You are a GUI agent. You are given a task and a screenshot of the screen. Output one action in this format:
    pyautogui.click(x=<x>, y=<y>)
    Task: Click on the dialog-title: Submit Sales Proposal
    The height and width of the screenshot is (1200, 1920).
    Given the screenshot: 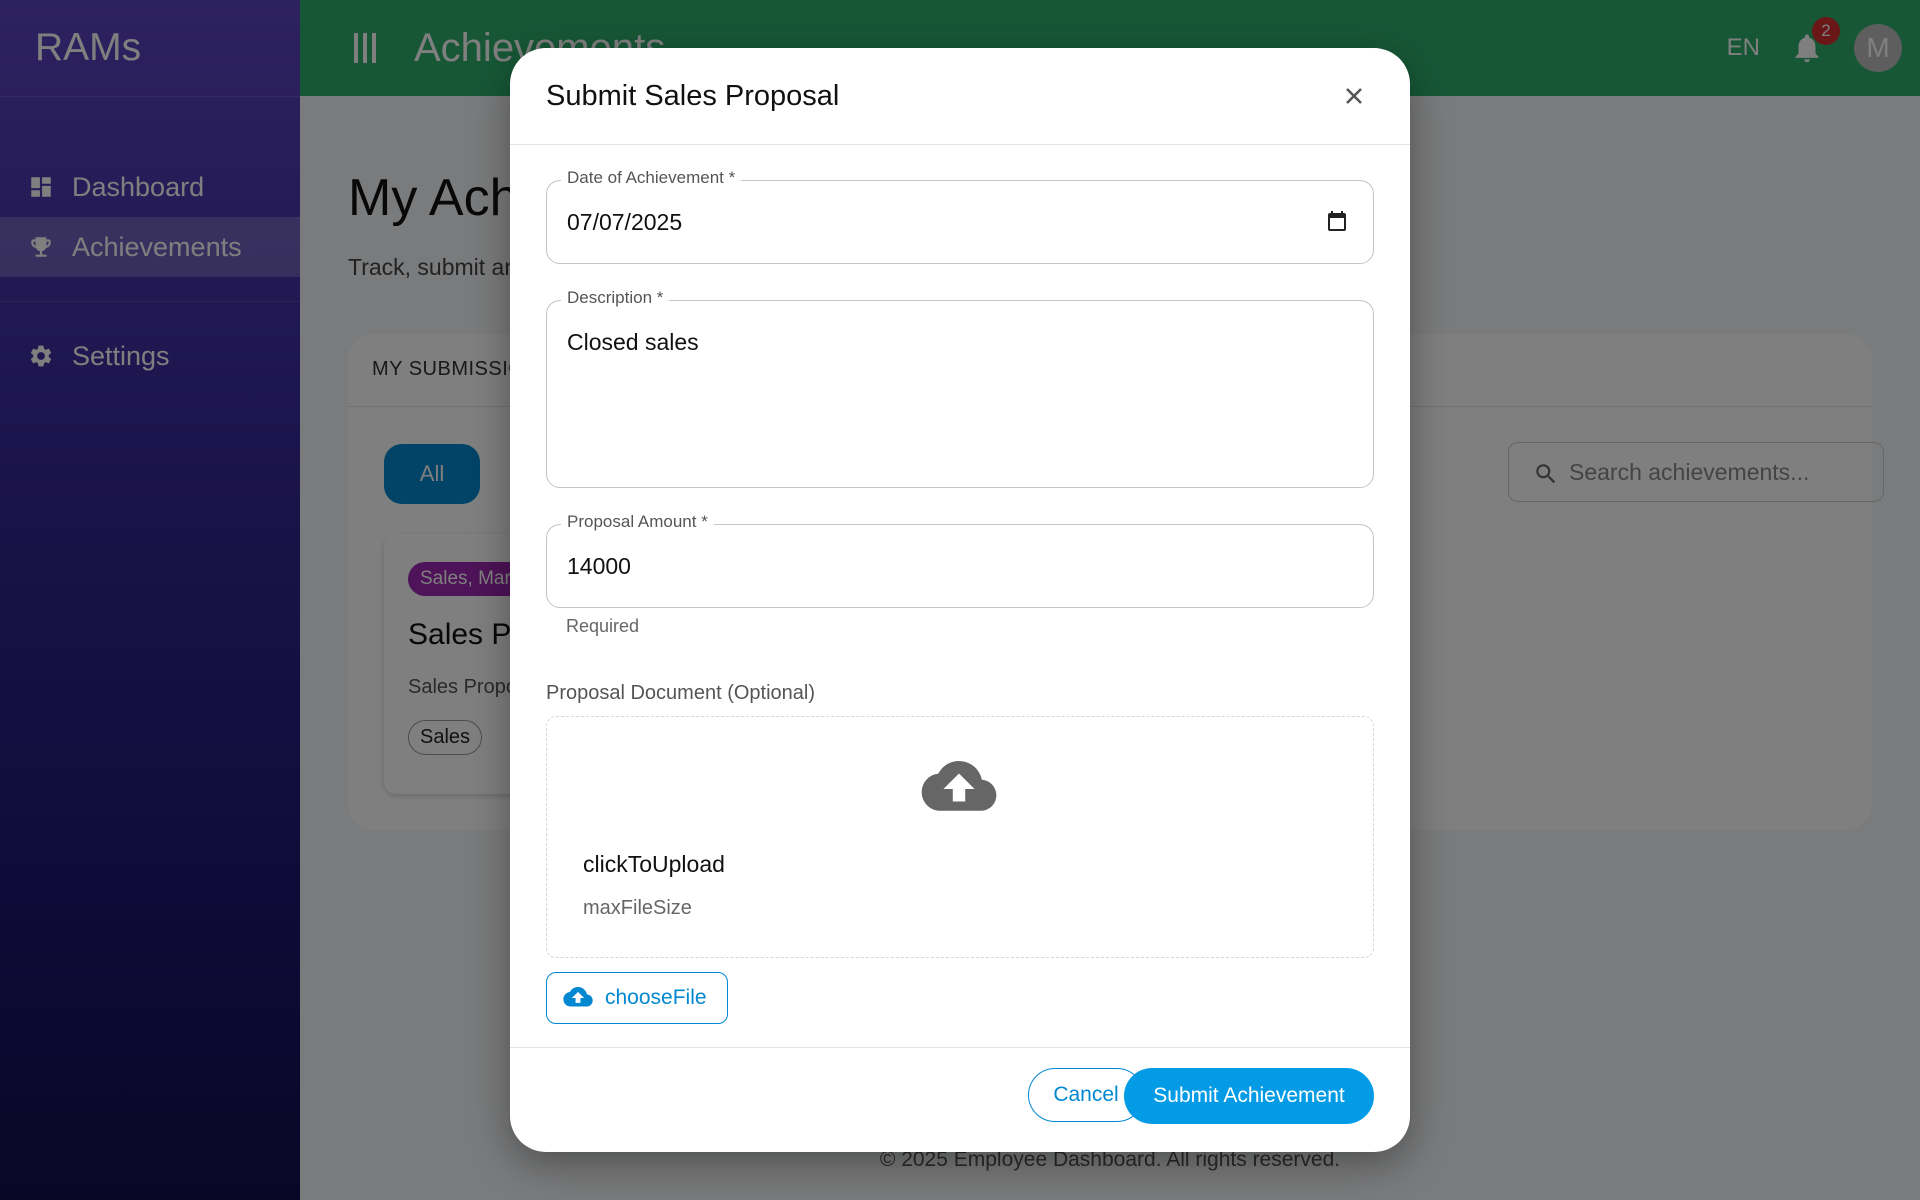 What is the action you would take?
    pyautogui.click(x=693, y=95)
    